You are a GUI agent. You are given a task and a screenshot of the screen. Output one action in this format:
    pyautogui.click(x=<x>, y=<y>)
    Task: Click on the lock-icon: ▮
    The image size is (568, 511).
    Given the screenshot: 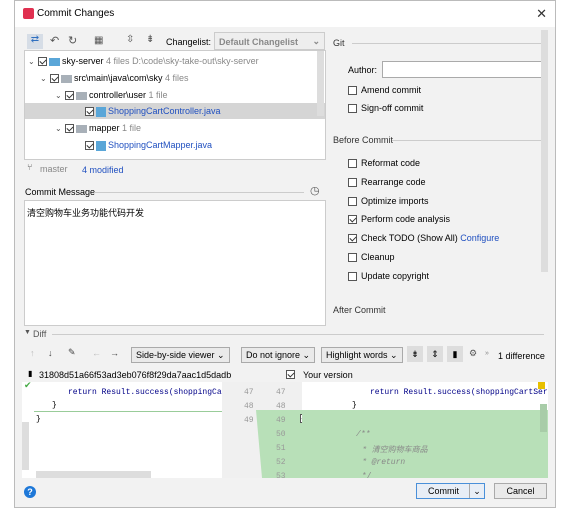 What is the action you would take?
    pyautogui.click(x=455, y=354)
    